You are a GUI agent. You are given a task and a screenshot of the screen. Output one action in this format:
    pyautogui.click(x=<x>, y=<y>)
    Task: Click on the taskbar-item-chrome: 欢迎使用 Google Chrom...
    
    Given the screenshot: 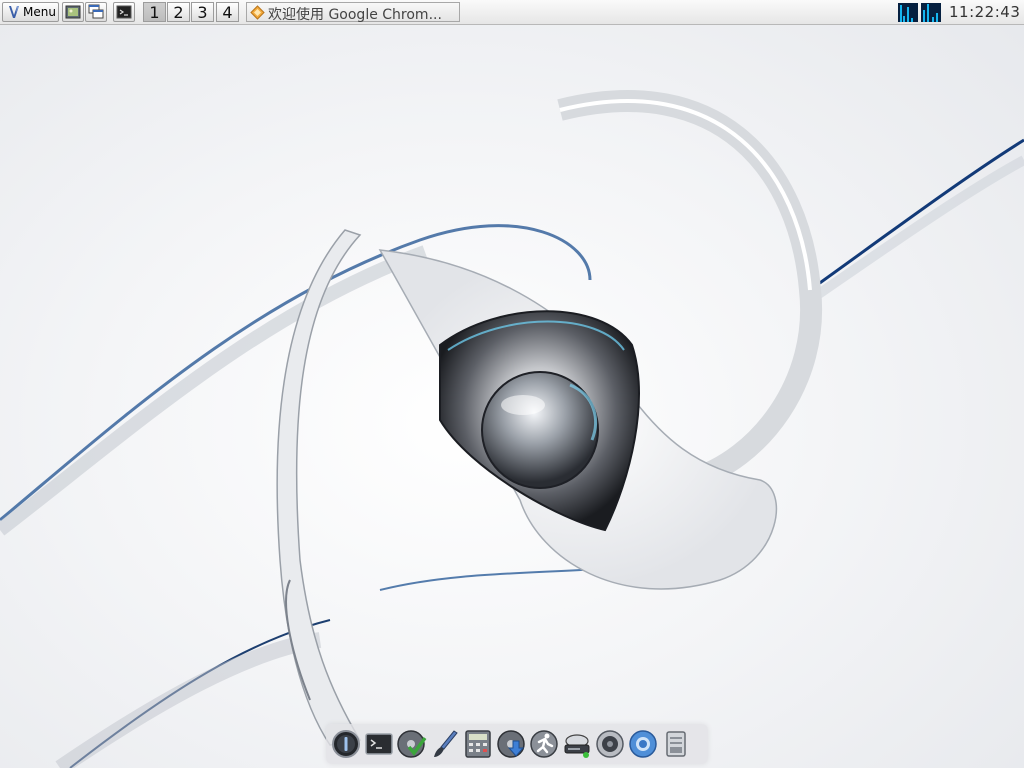 What is the action you would take?
    pyautogui.click(x=353, y=12)
    